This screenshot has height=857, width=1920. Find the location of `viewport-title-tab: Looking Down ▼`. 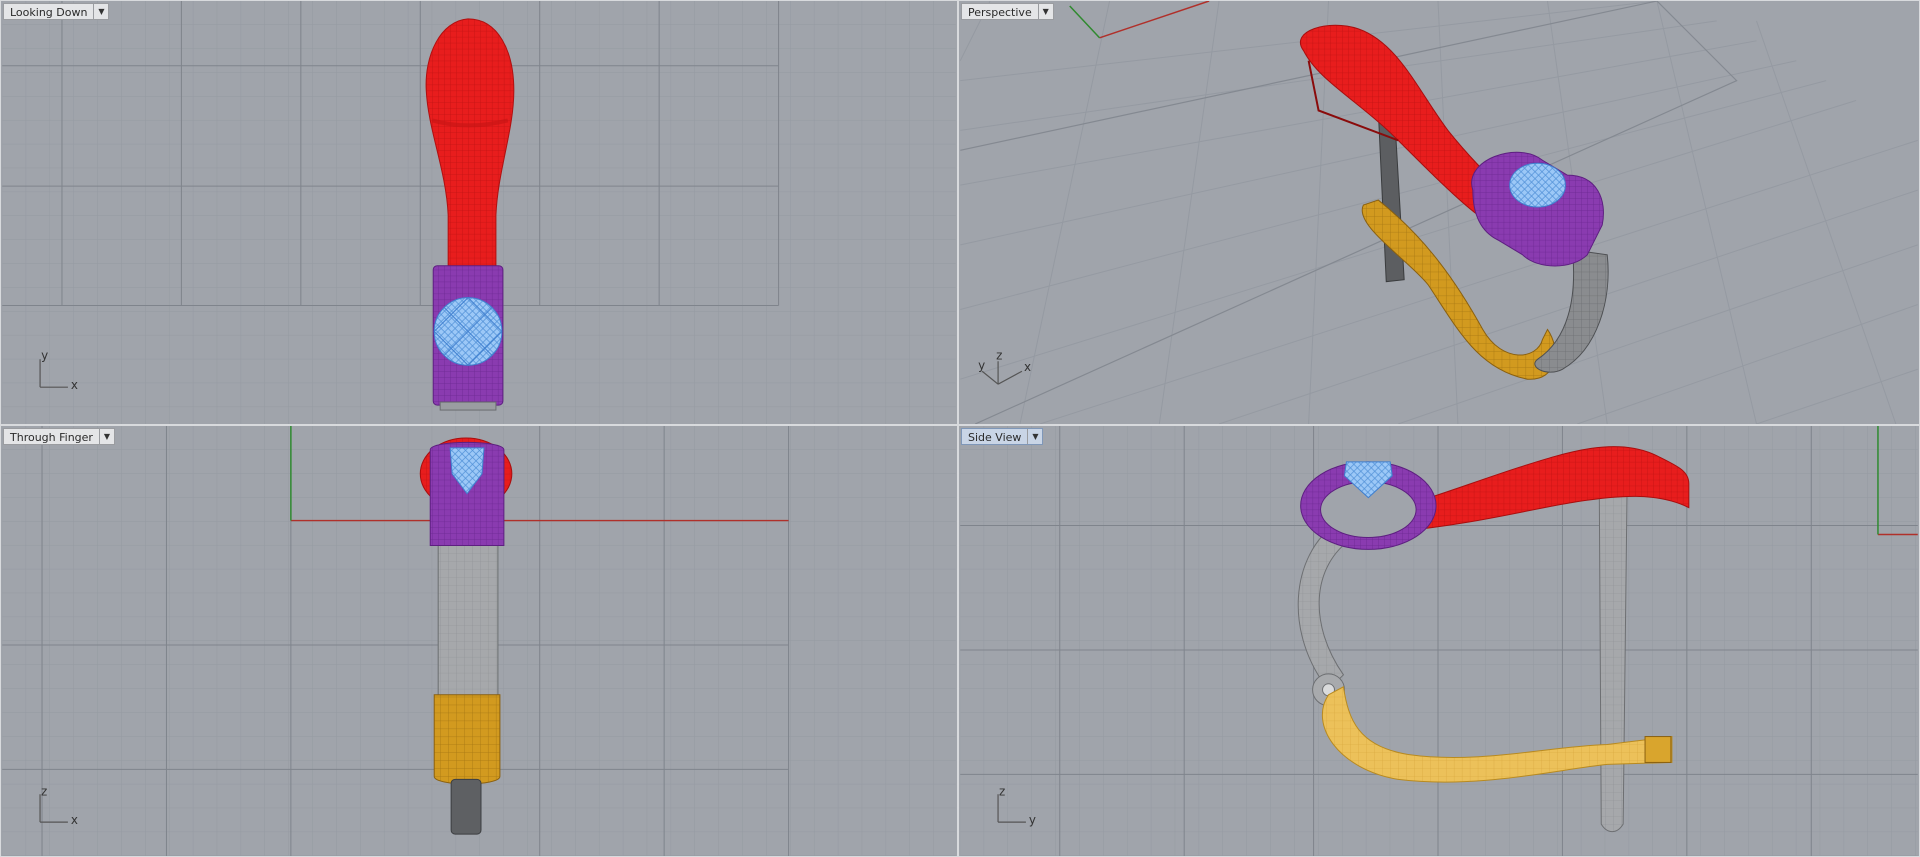

viewport-title-tab: Looking Down ▼ is located at coordinates (56, 11).